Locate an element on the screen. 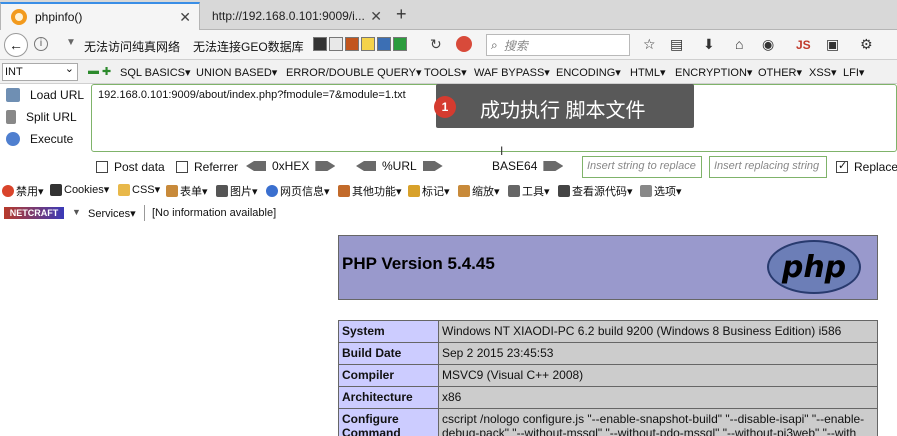 Image resolution: width=897 pixels, height=436 pixels. menu-options: 选项▾ is located at coordinates (661, 191).